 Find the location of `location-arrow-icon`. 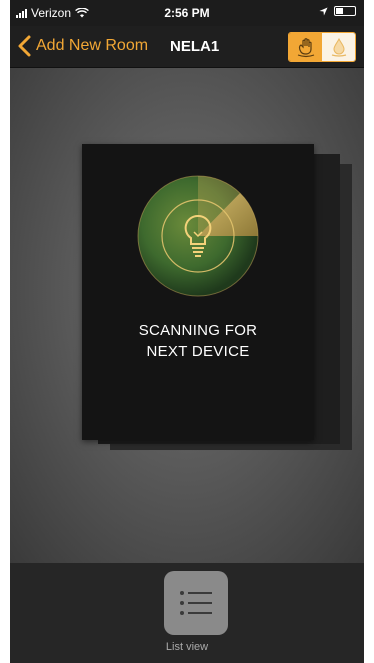

location-arrow-icon is located at coordinates (323, 11).